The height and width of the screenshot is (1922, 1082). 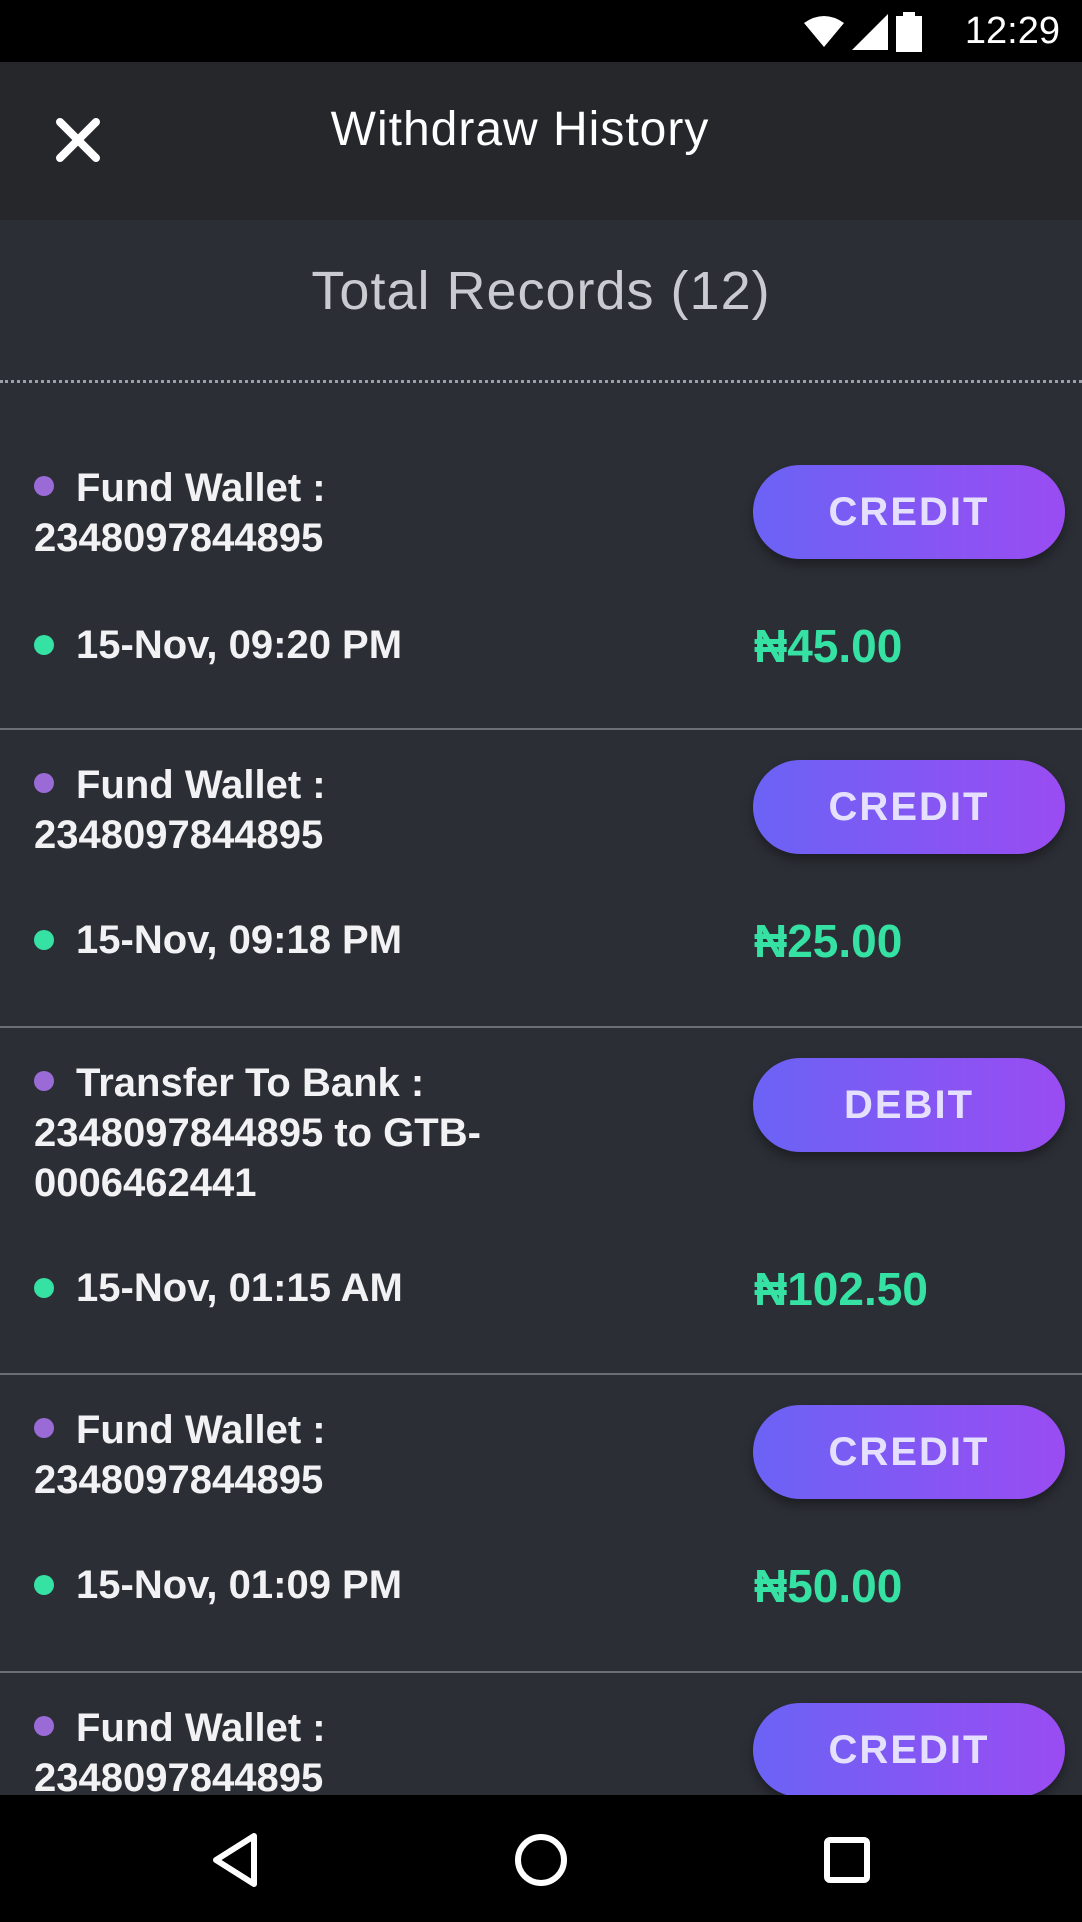 I want to click on back-button, so click(x=235, y=1860).